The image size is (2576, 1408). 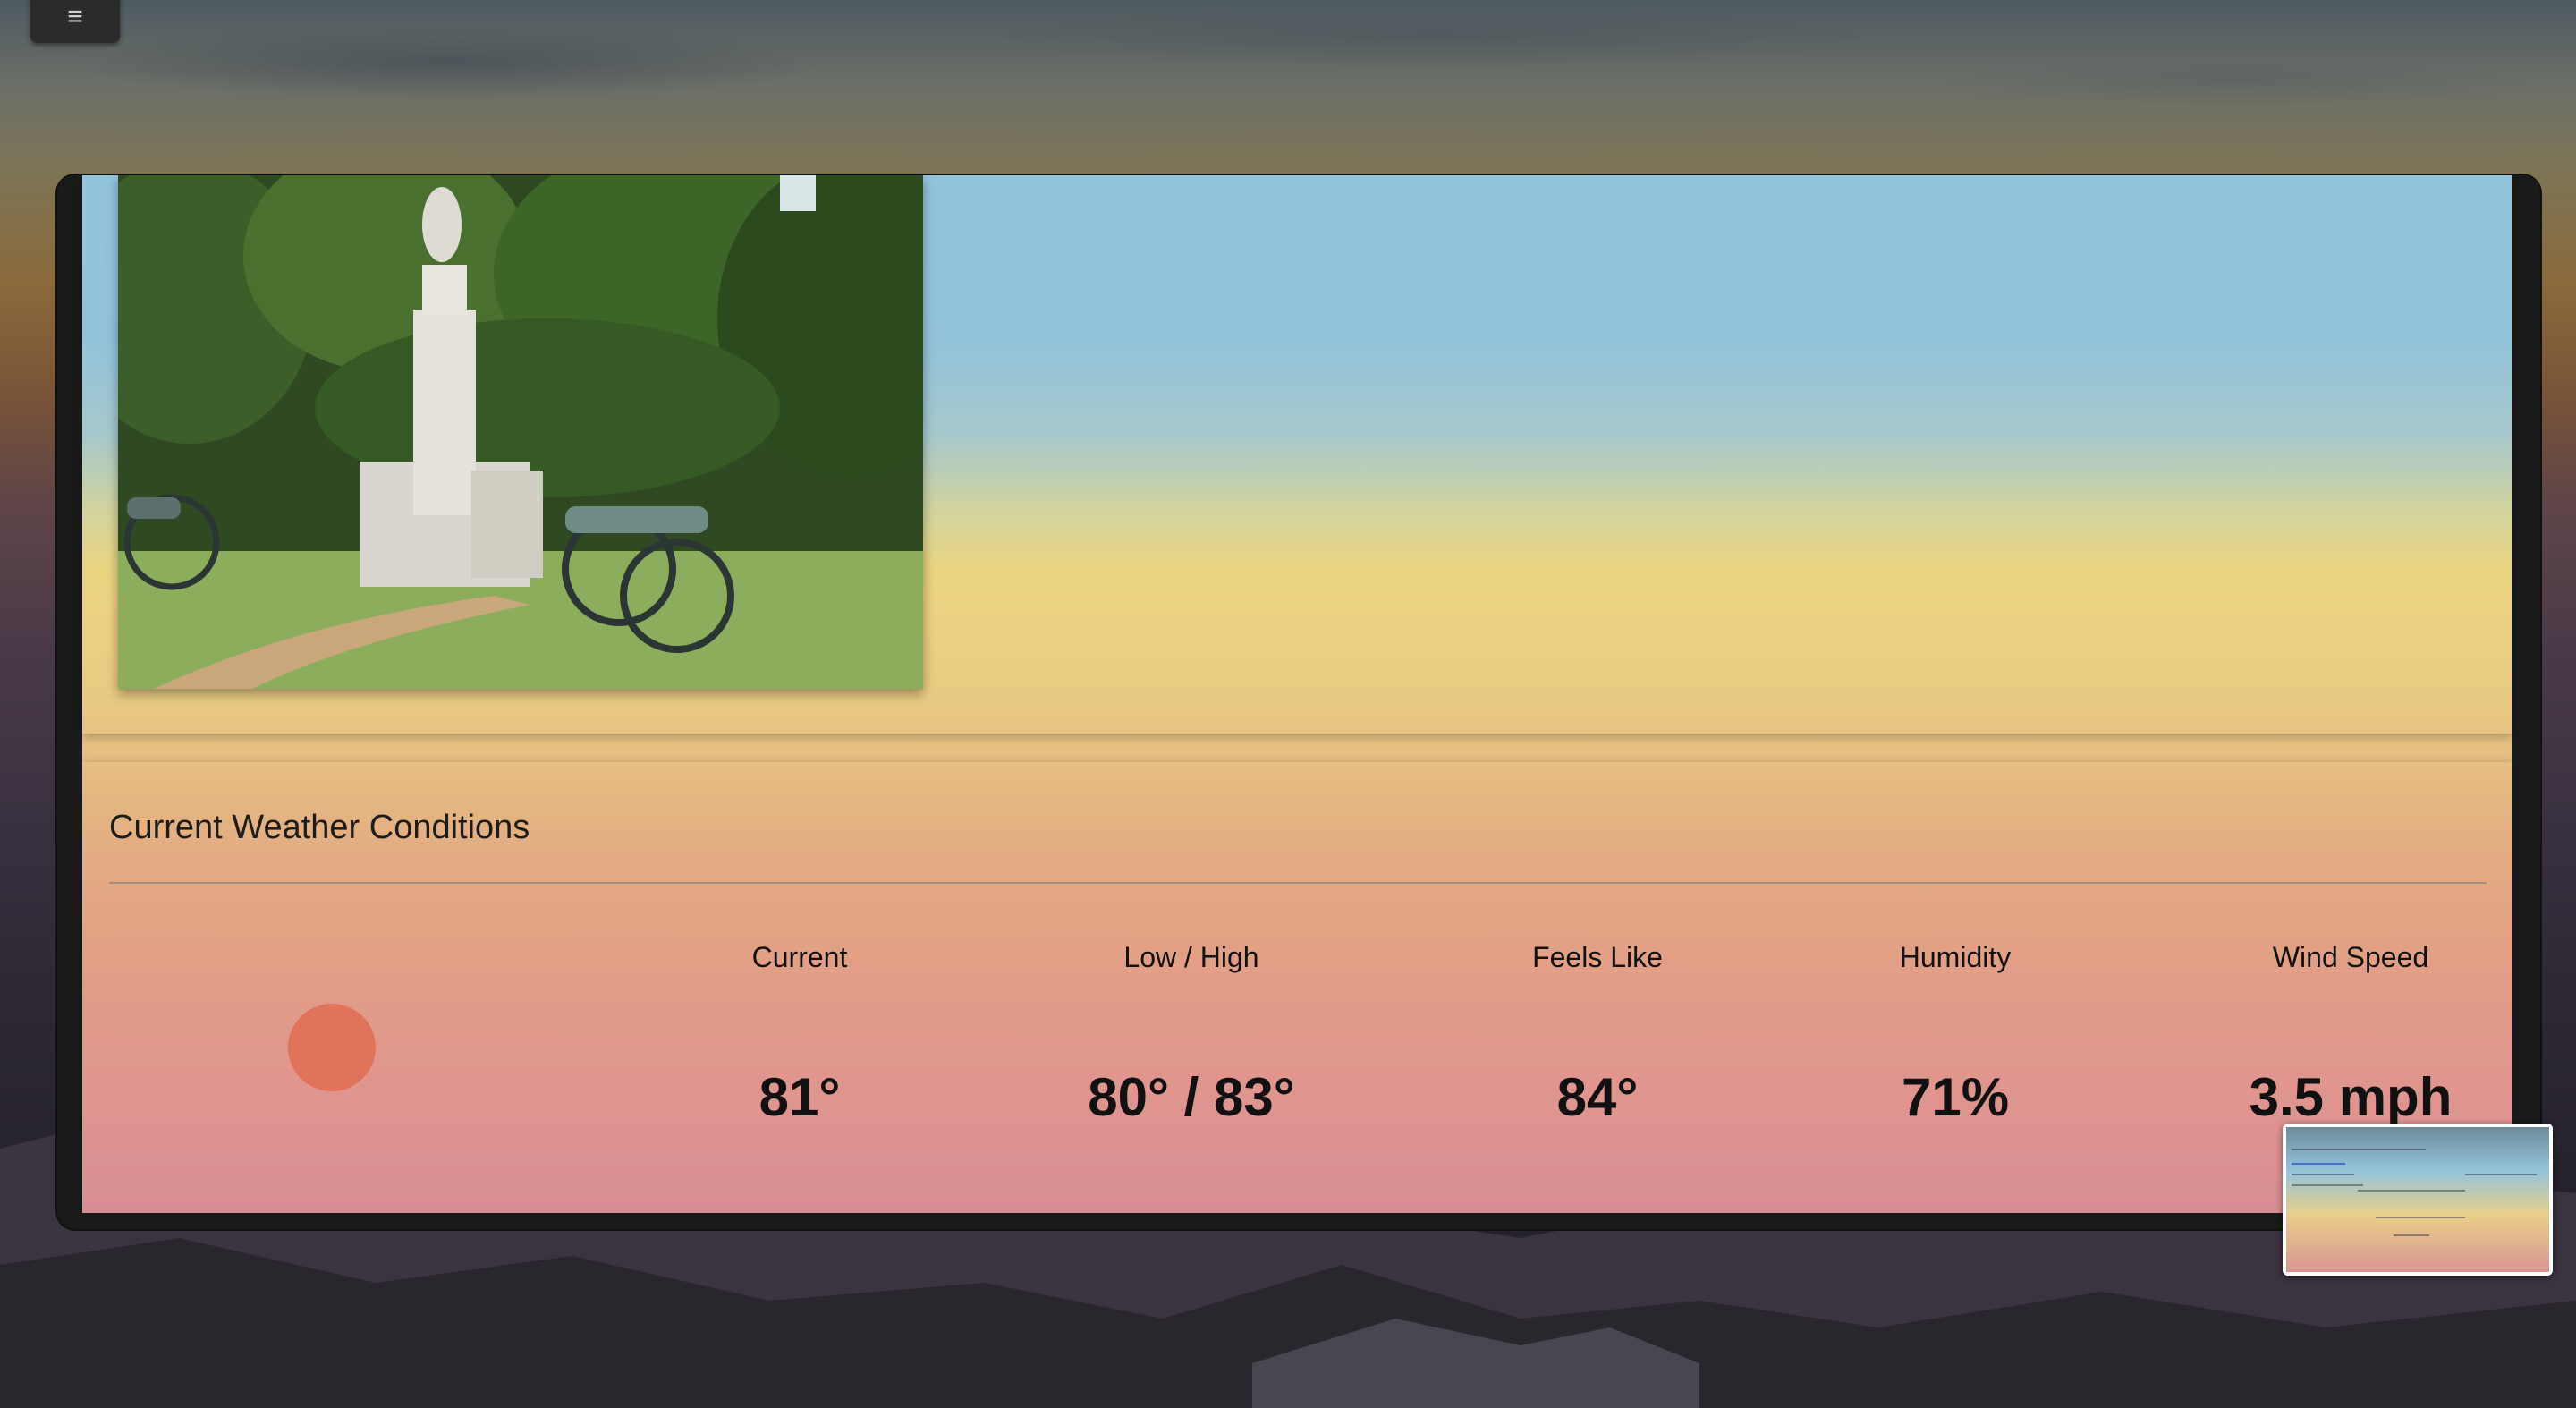 I want to click on stat-current: Current 81°, so click(x=800, y=1035).